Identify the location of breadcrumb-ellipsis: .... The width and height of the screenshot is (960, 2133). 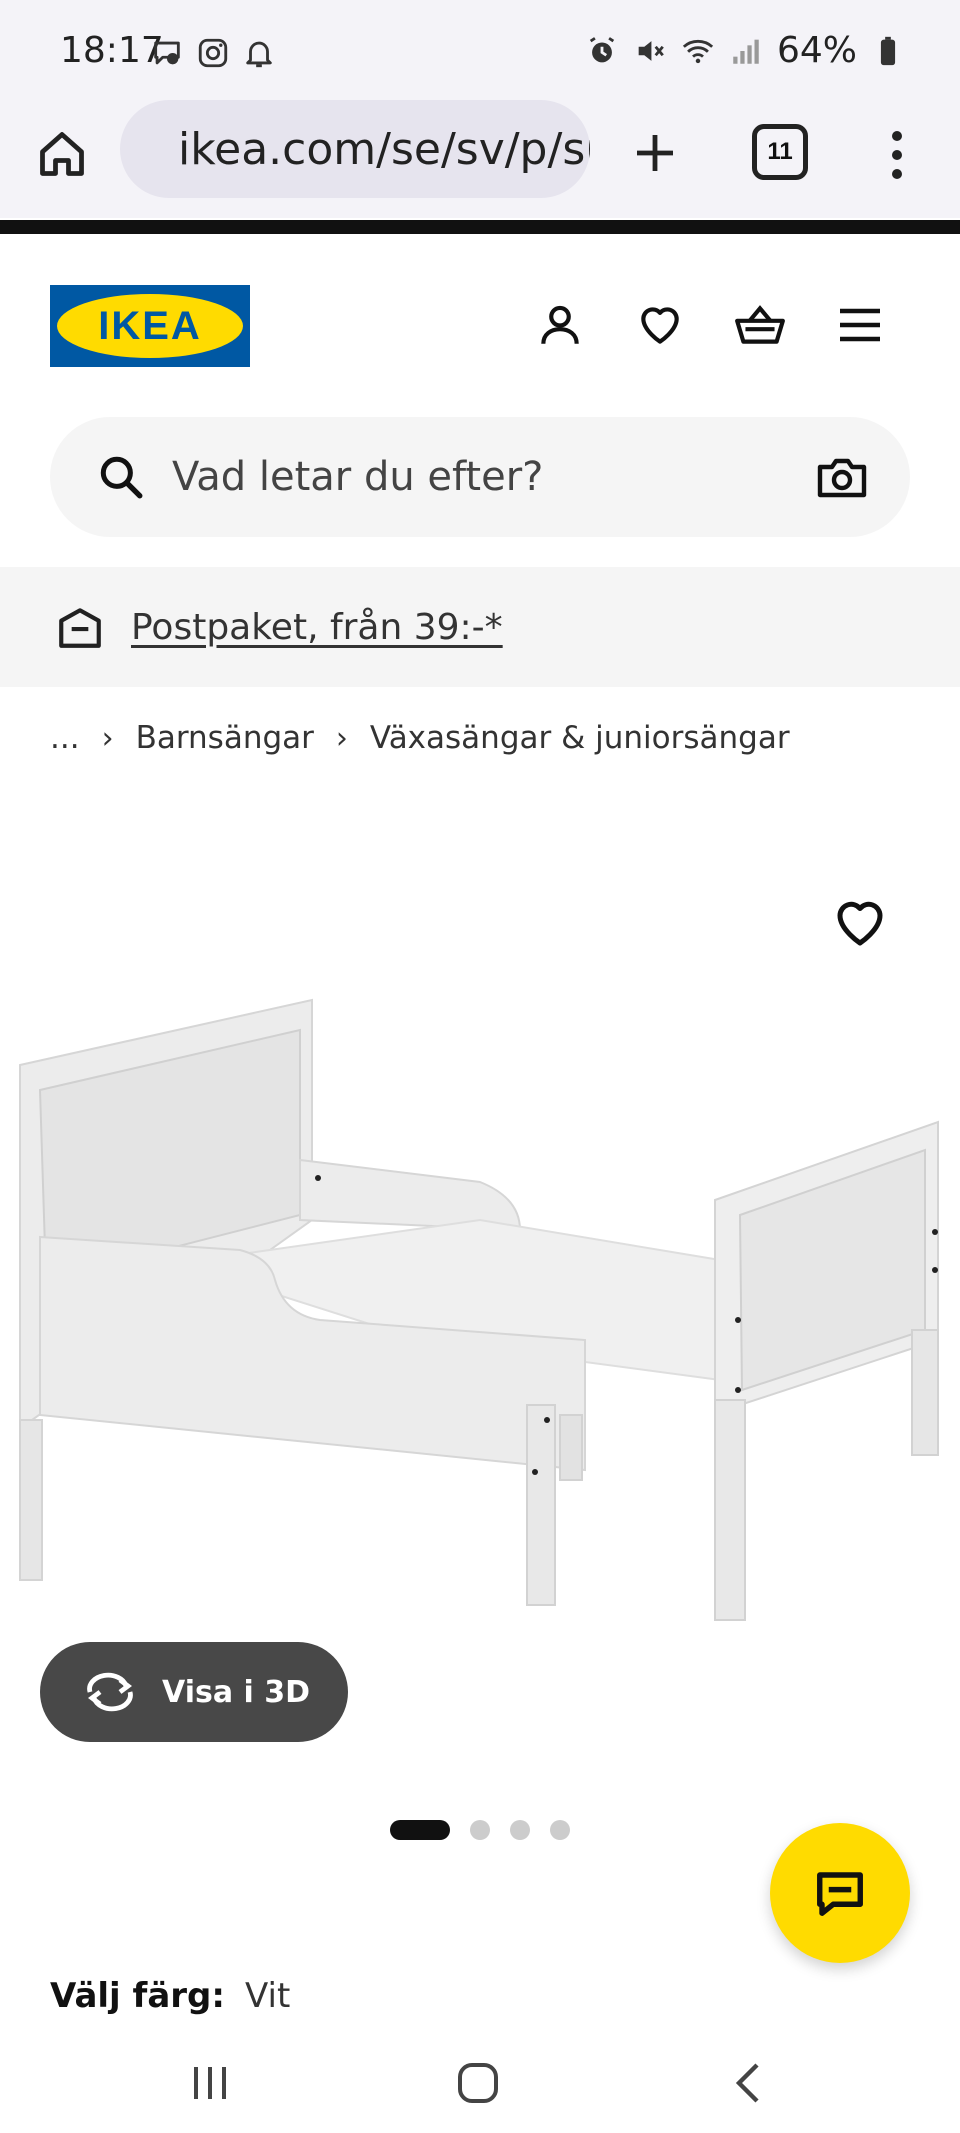
(65, 738).